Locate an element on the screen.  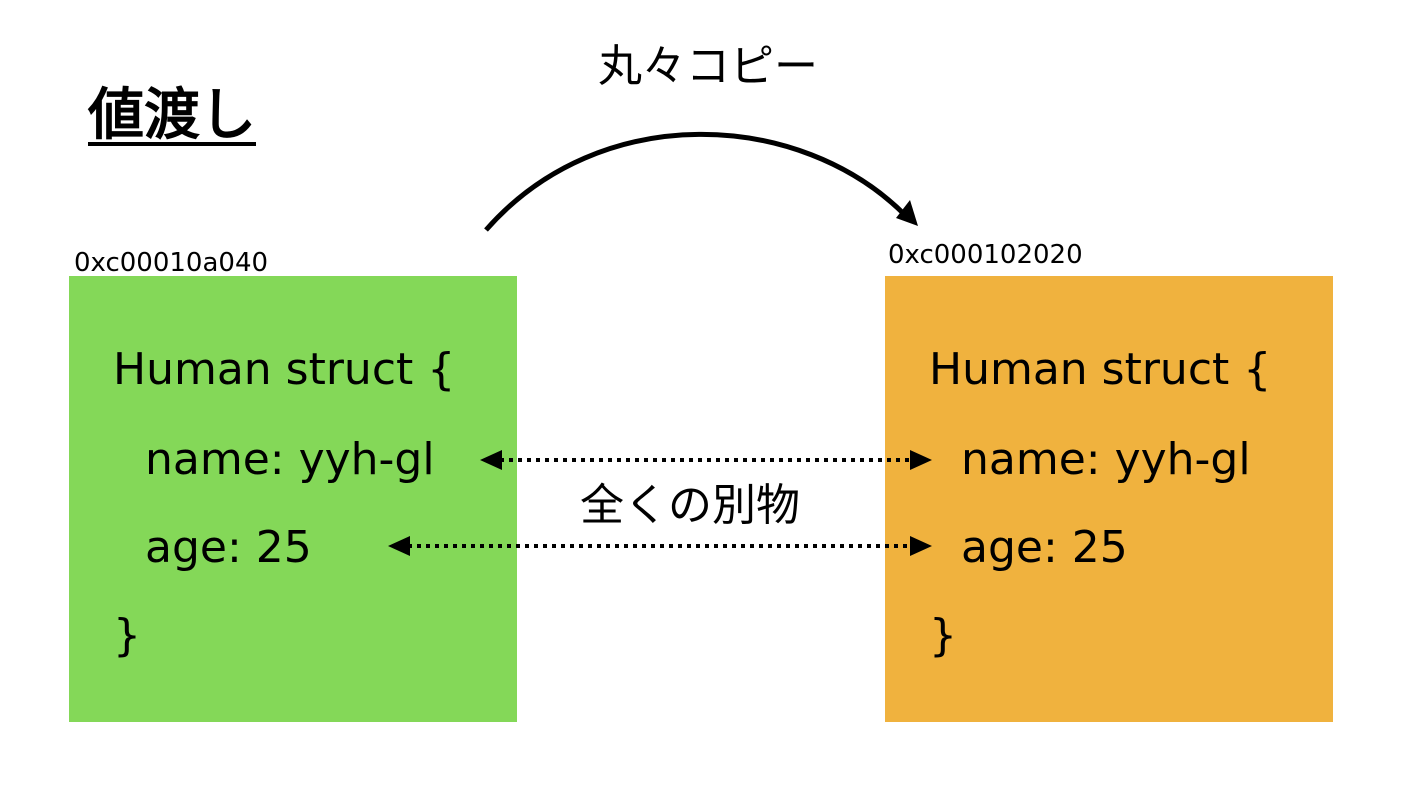
left-struct-header: Human struct { is located at coordinates (284, 369).